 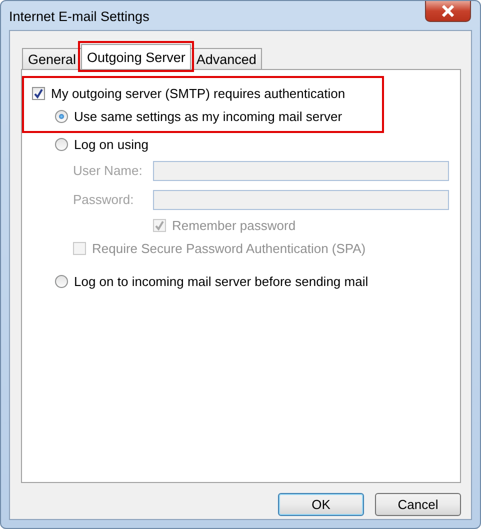 I want to click on checkbox-label: Remember password, so click(x=234, y=225).